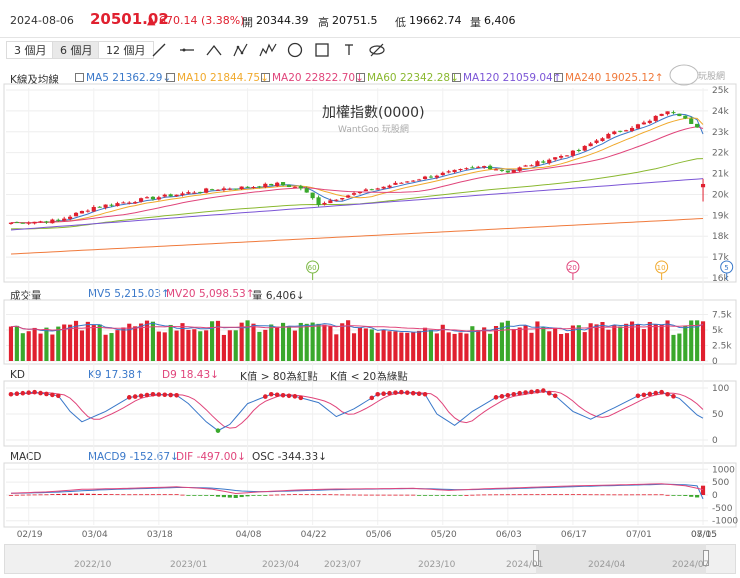 This screenshot has height=578, width=740. Describe the element at coordinates (720, 237) in the screenshot. I see `price-tick-label: 18k` at that location.